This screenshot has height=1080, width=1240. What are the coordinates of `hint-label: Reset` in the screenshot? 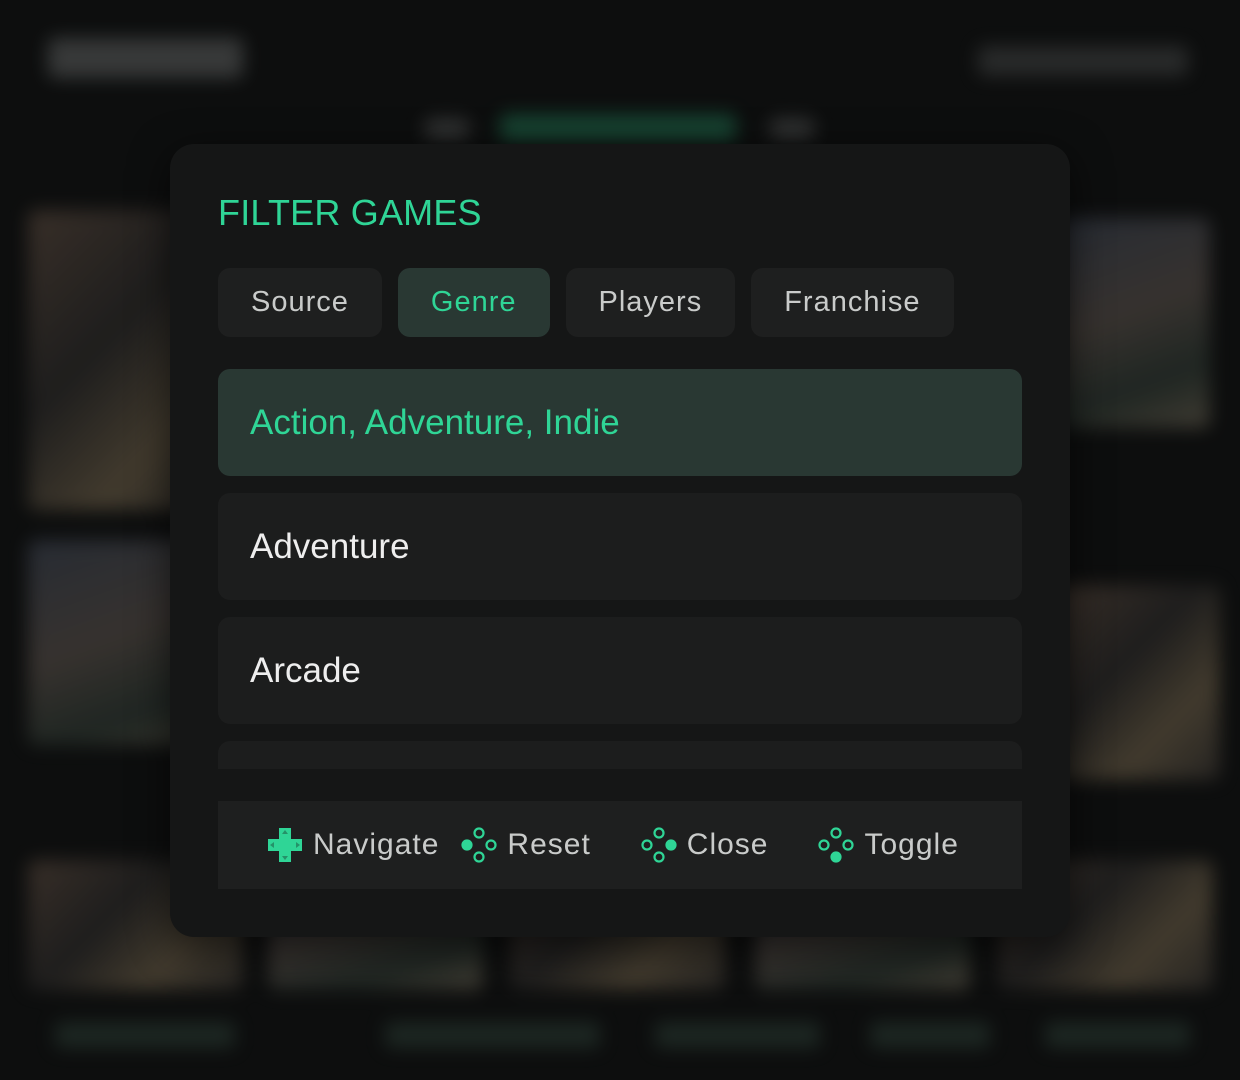 It's located at (549, 844).